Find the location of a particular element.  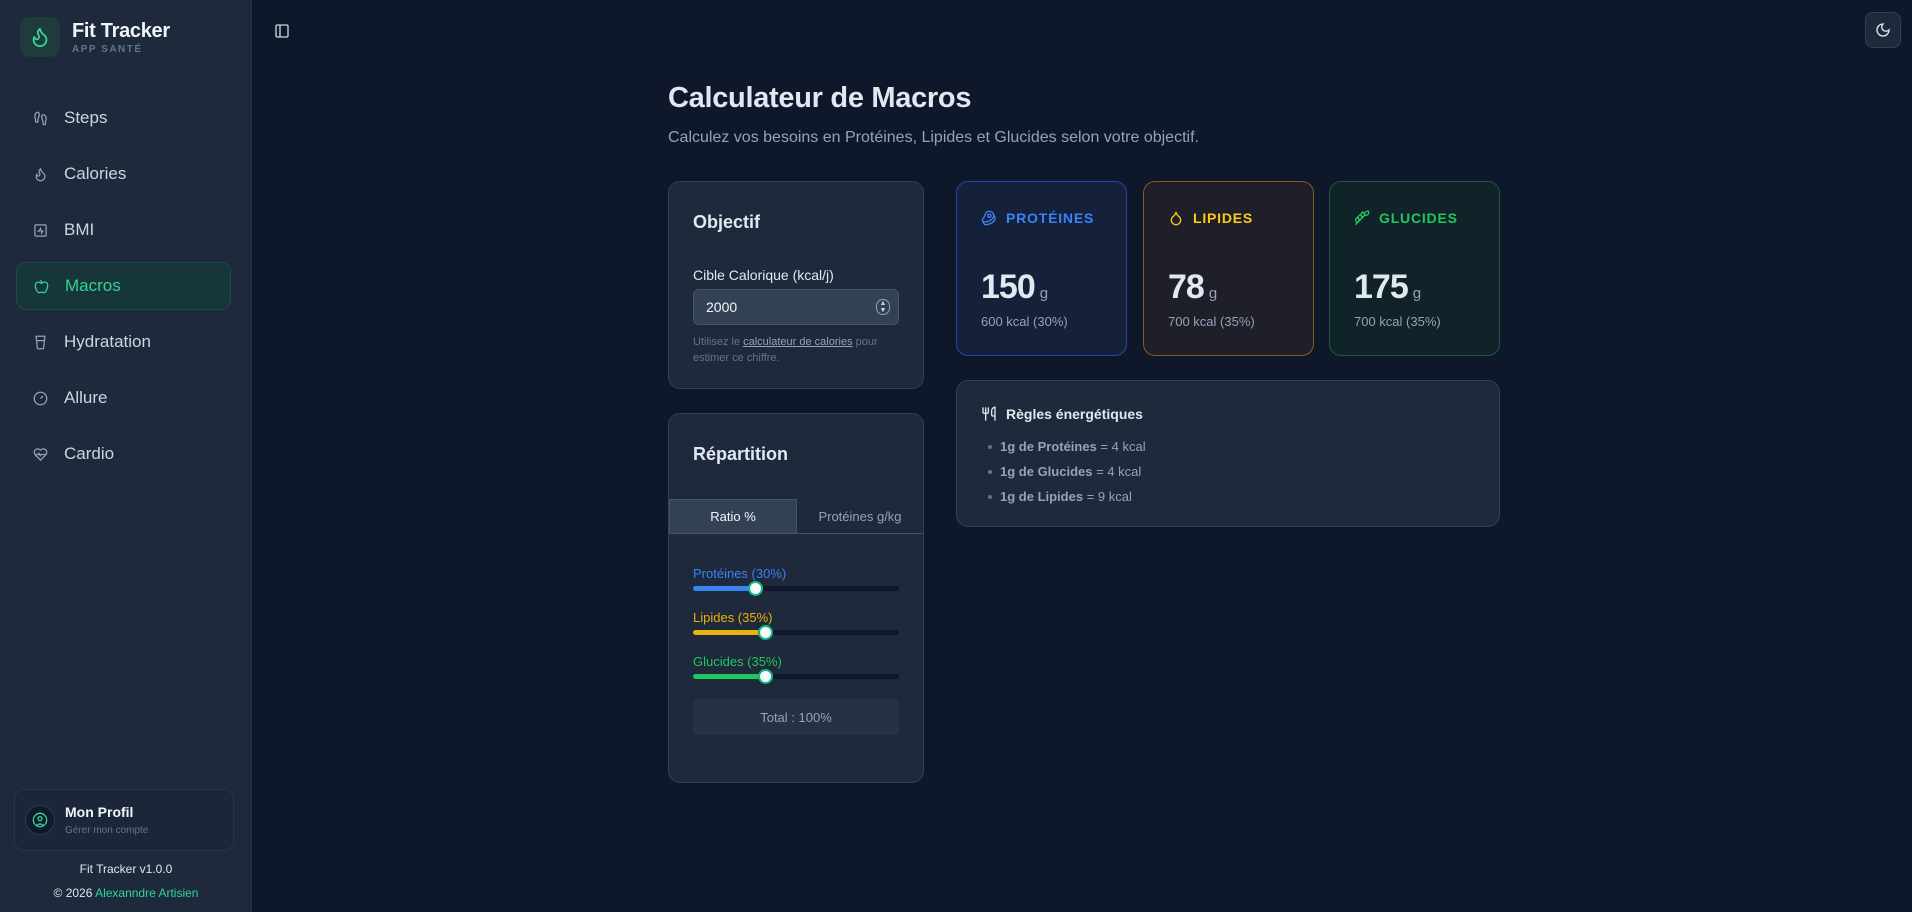

protein-name: PROTÉINES is located at coordinates (1050, 218).